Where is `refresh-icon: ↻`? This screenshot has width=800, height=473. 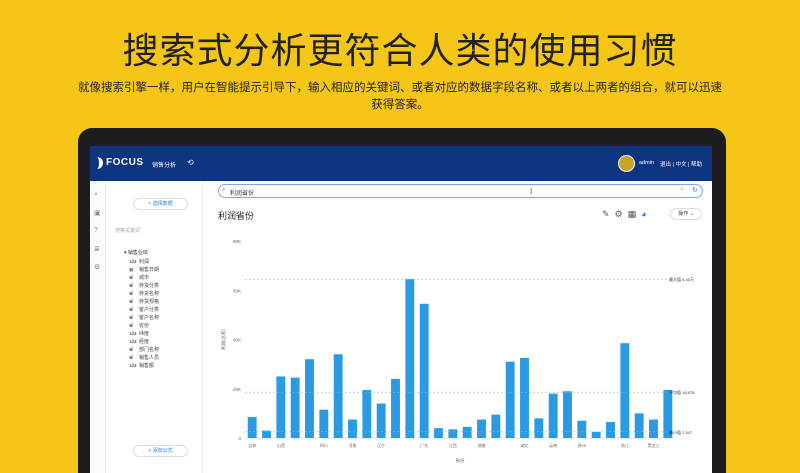
refresh-icon: ↻ is located at coordinates (695, 190).